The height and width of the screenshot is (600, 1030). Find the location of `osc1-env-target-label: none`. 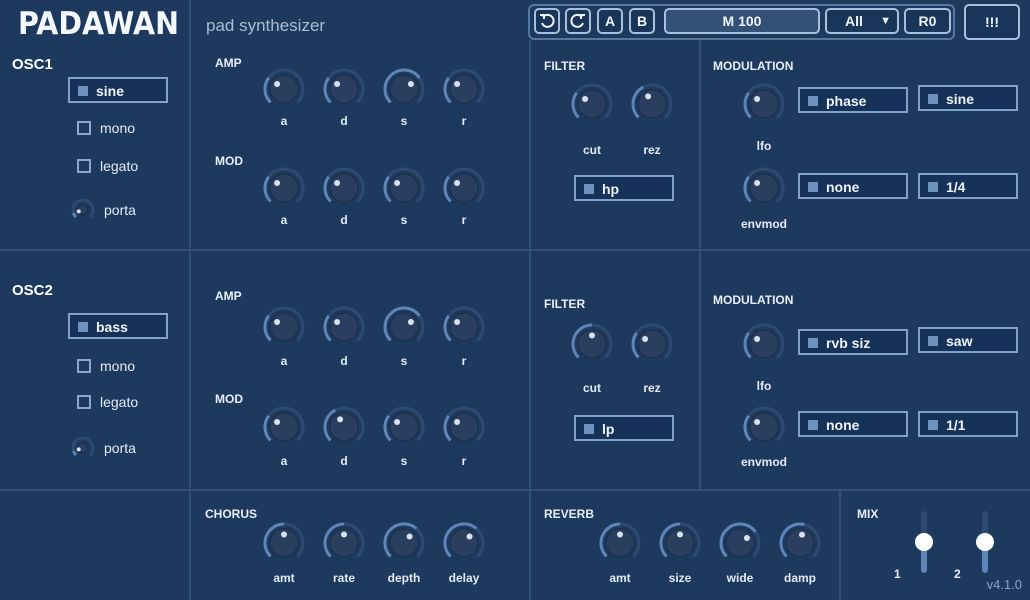

osc1-env-target-label: none is located at coordinates (843, 187).